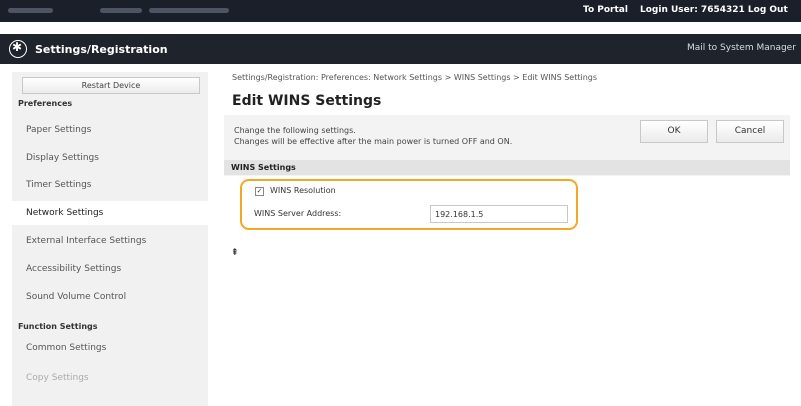 The width and height of the screenshot is (801, 406). What do you see at coordinates (110, 130) in the screenshot?
I see `sidebar-item-paper-settings: Paper Settings` at bounding box center [110, 130].